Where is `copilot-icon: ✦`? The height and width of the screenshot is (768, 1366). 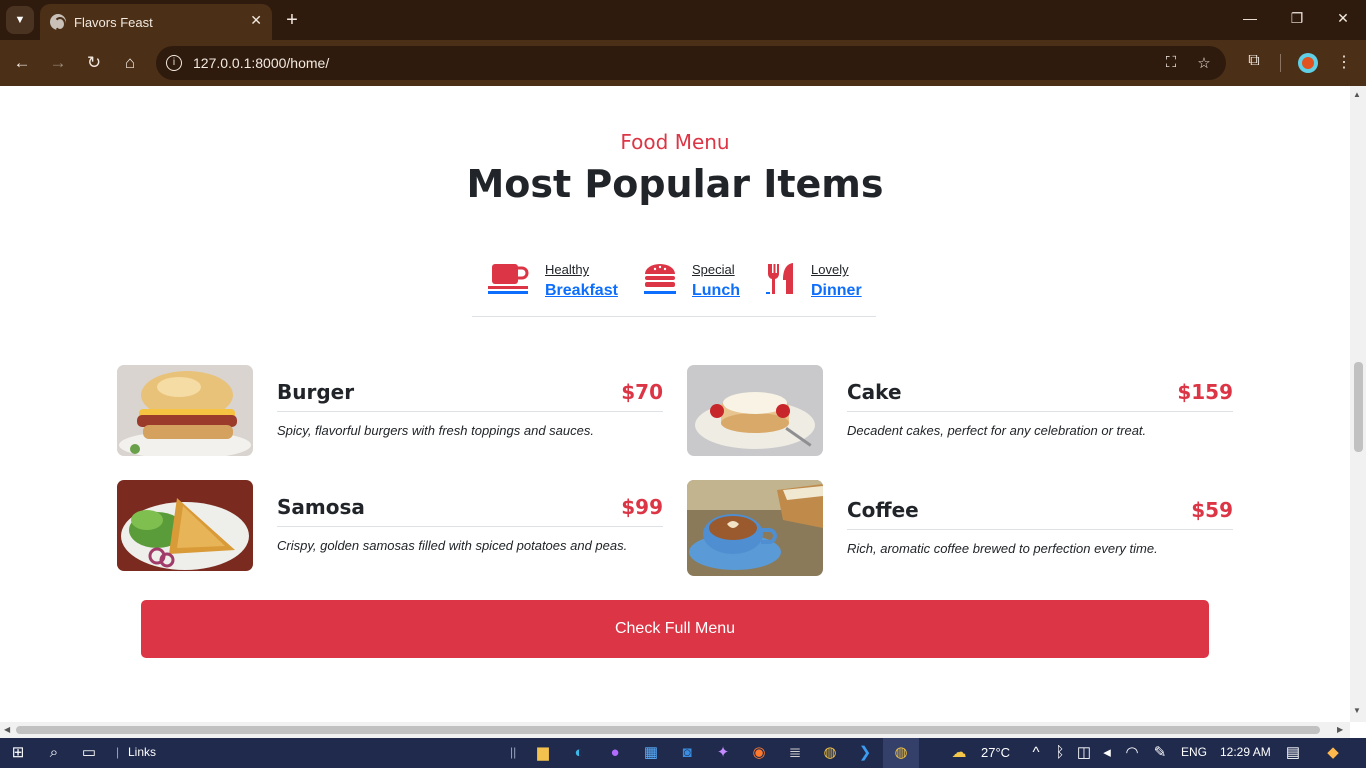
copilot-icon: ✦ is located at coordinates (723, 753).